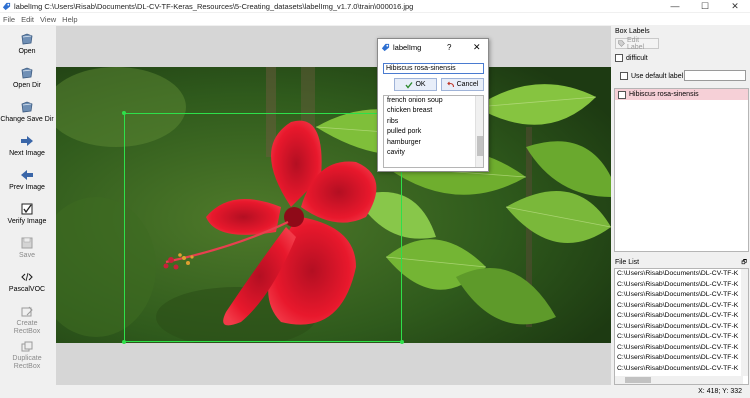  I want to click on difficult-label: difficult, so click(637, 58).